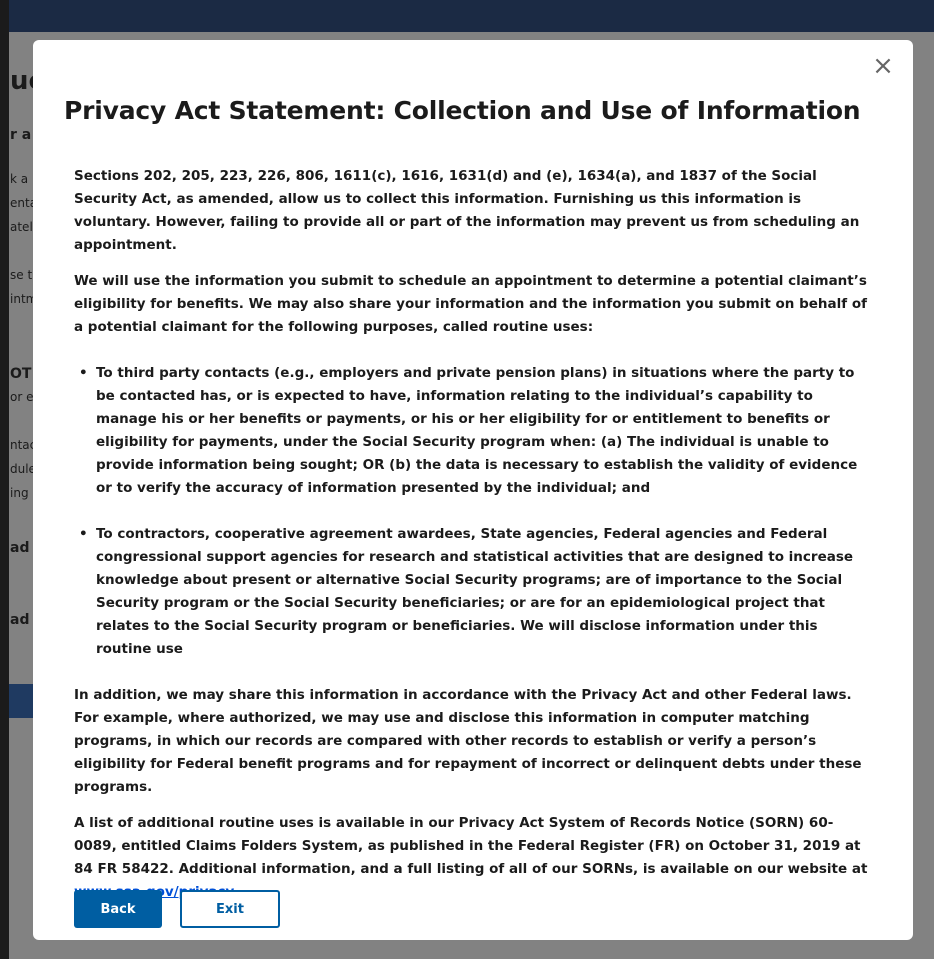  I want to click on background-text-fragment: or e, so click(22, 397).